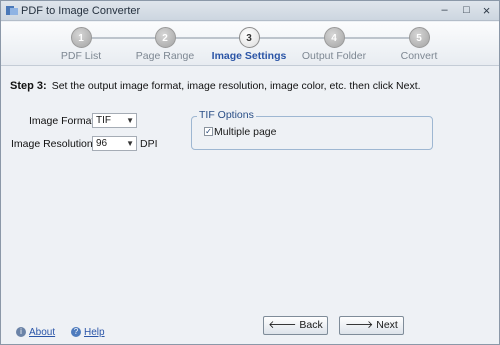 The height and width of the screenshot is (345, 500). What do you see at coordinates (81, 56) in the screenshot?
I see `step-label: PDF List` at bounding box center [81, 56].